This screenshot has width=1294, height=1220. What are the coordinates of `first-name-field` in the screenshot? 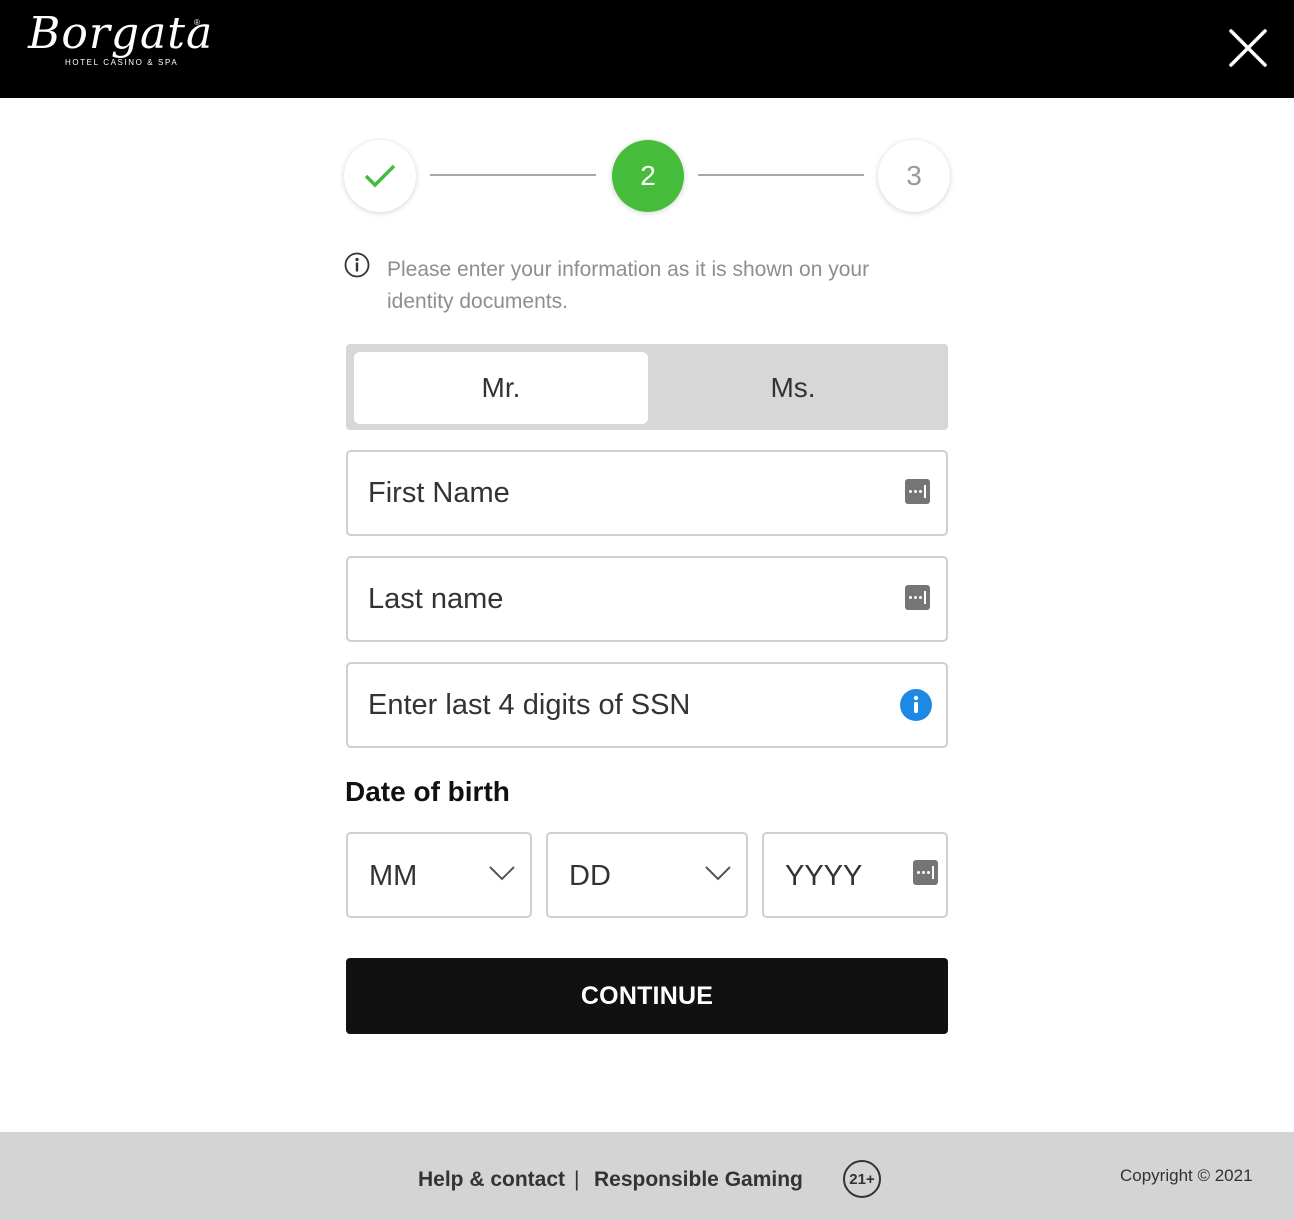 It's located at (647, 493).